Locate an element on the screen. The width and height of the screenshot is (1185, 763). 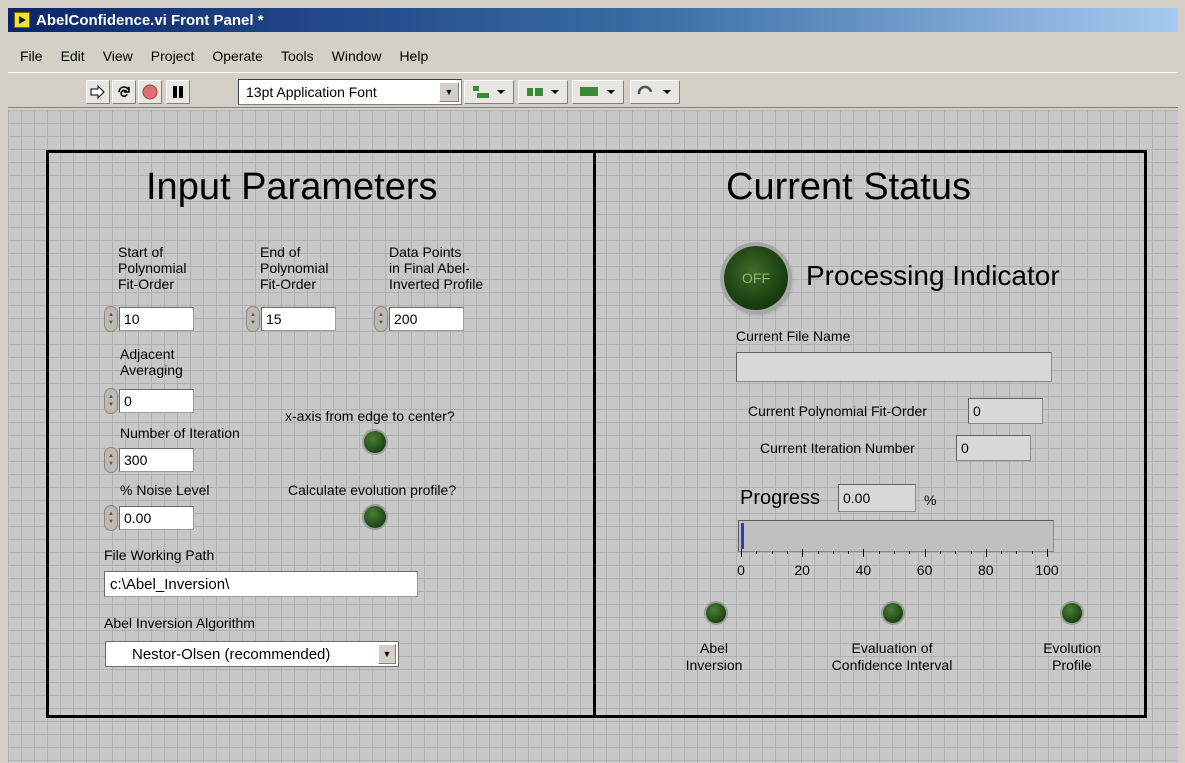
run-button is located at coordinates (98, 92).